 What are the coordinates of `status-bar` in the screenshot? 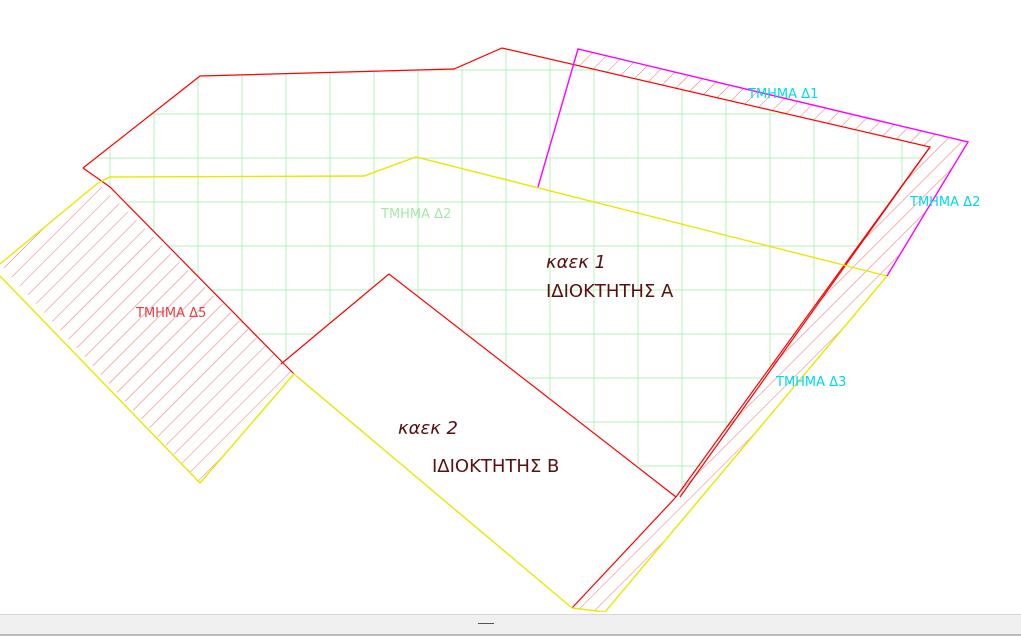 It's located at (510, 625).